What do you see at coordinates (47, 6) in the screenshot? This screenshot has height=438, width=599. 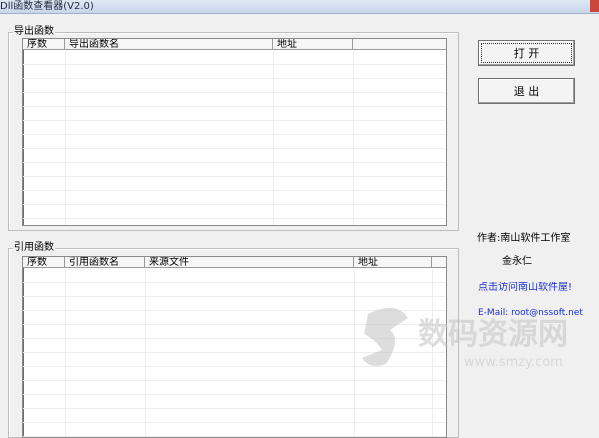 I see `window-title: Dll函数查看器(V2.0)` at bounding box center [47, 6].